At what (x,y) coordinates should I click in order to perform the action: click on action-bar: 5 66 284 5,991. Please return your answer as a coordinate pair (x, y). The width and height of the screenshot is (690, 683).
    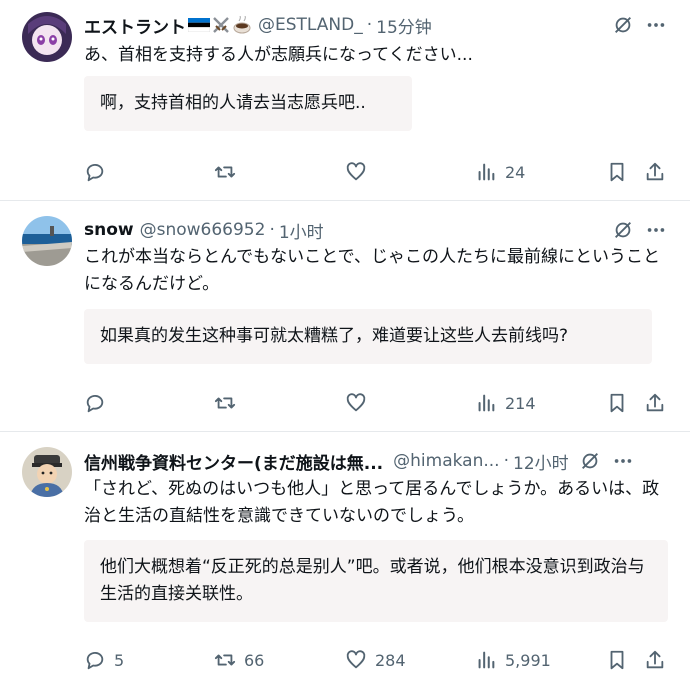
    Looking at the image, I should click on (376, 660).